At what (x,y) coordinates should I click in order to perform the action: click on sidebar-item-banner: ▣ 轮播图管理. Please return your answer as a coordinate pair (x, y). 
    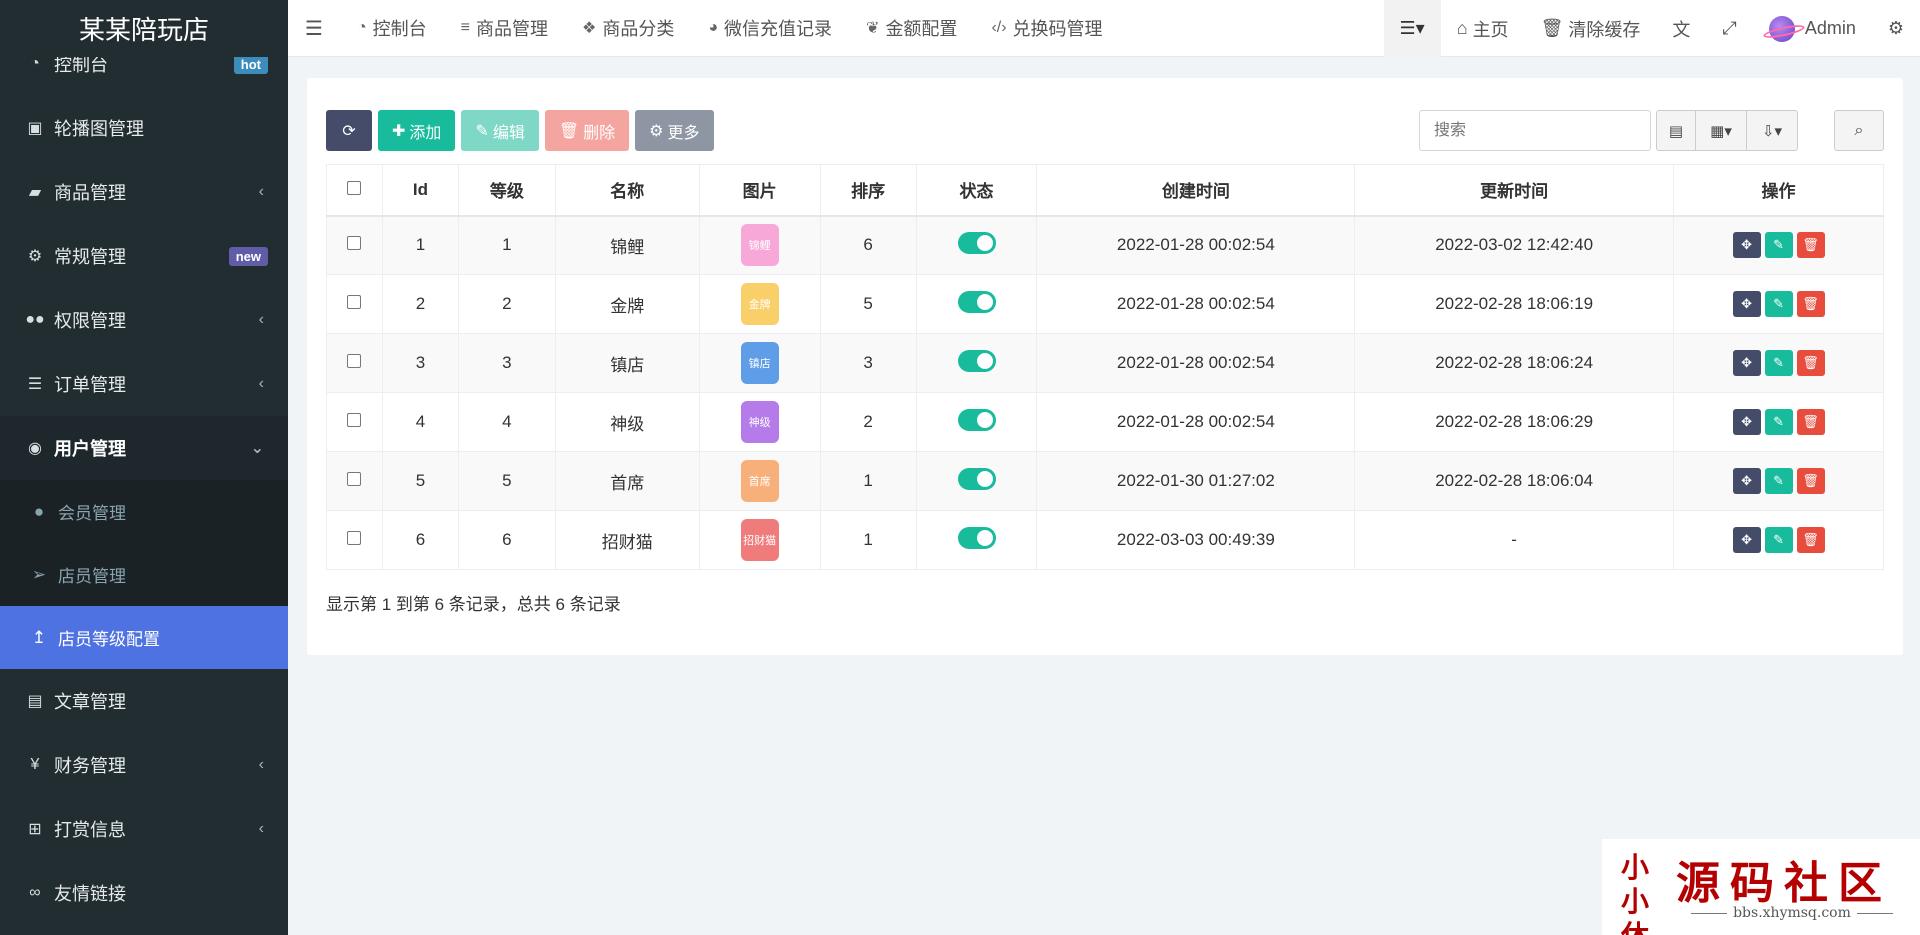
    Looking at the image, I should click on (144, 128).